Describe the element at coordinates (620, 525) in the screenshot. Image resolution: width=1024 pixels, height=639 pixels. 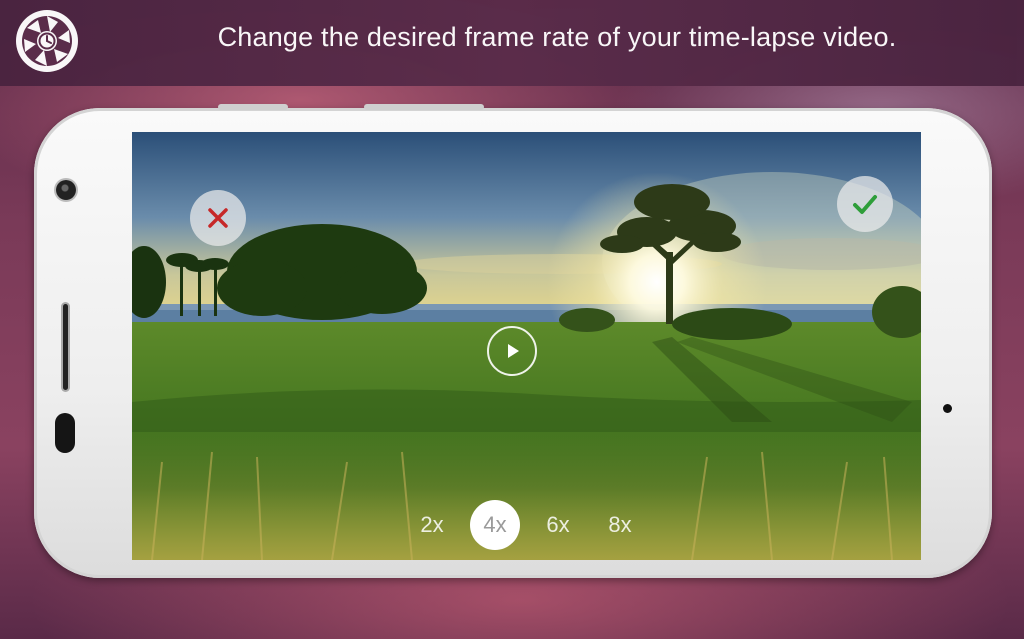
I see `speed-option-8x: 8x` at that location.